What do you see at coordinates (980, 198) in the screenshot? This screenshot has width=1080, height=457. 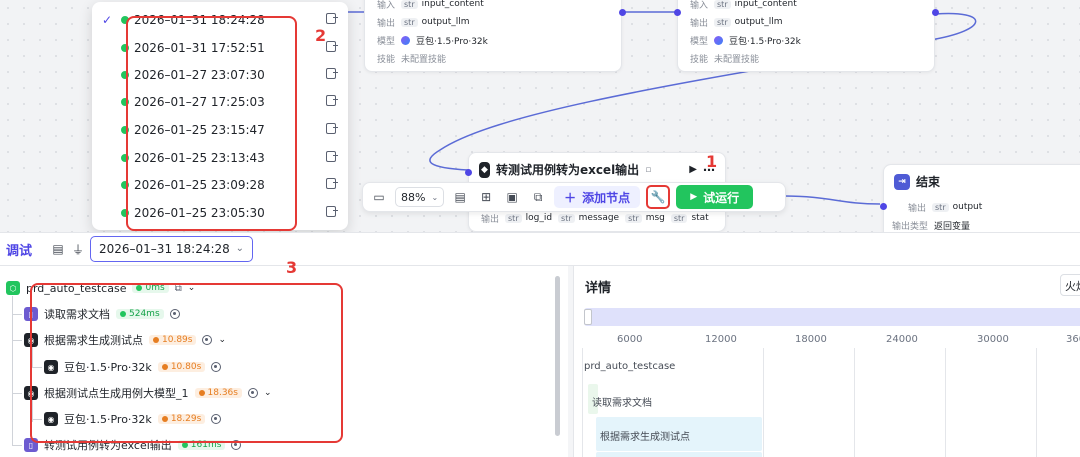 I see `end-node: ⇥ 结束 输出 str output 输出类型 返回变量` at bounding box center [980, 198].